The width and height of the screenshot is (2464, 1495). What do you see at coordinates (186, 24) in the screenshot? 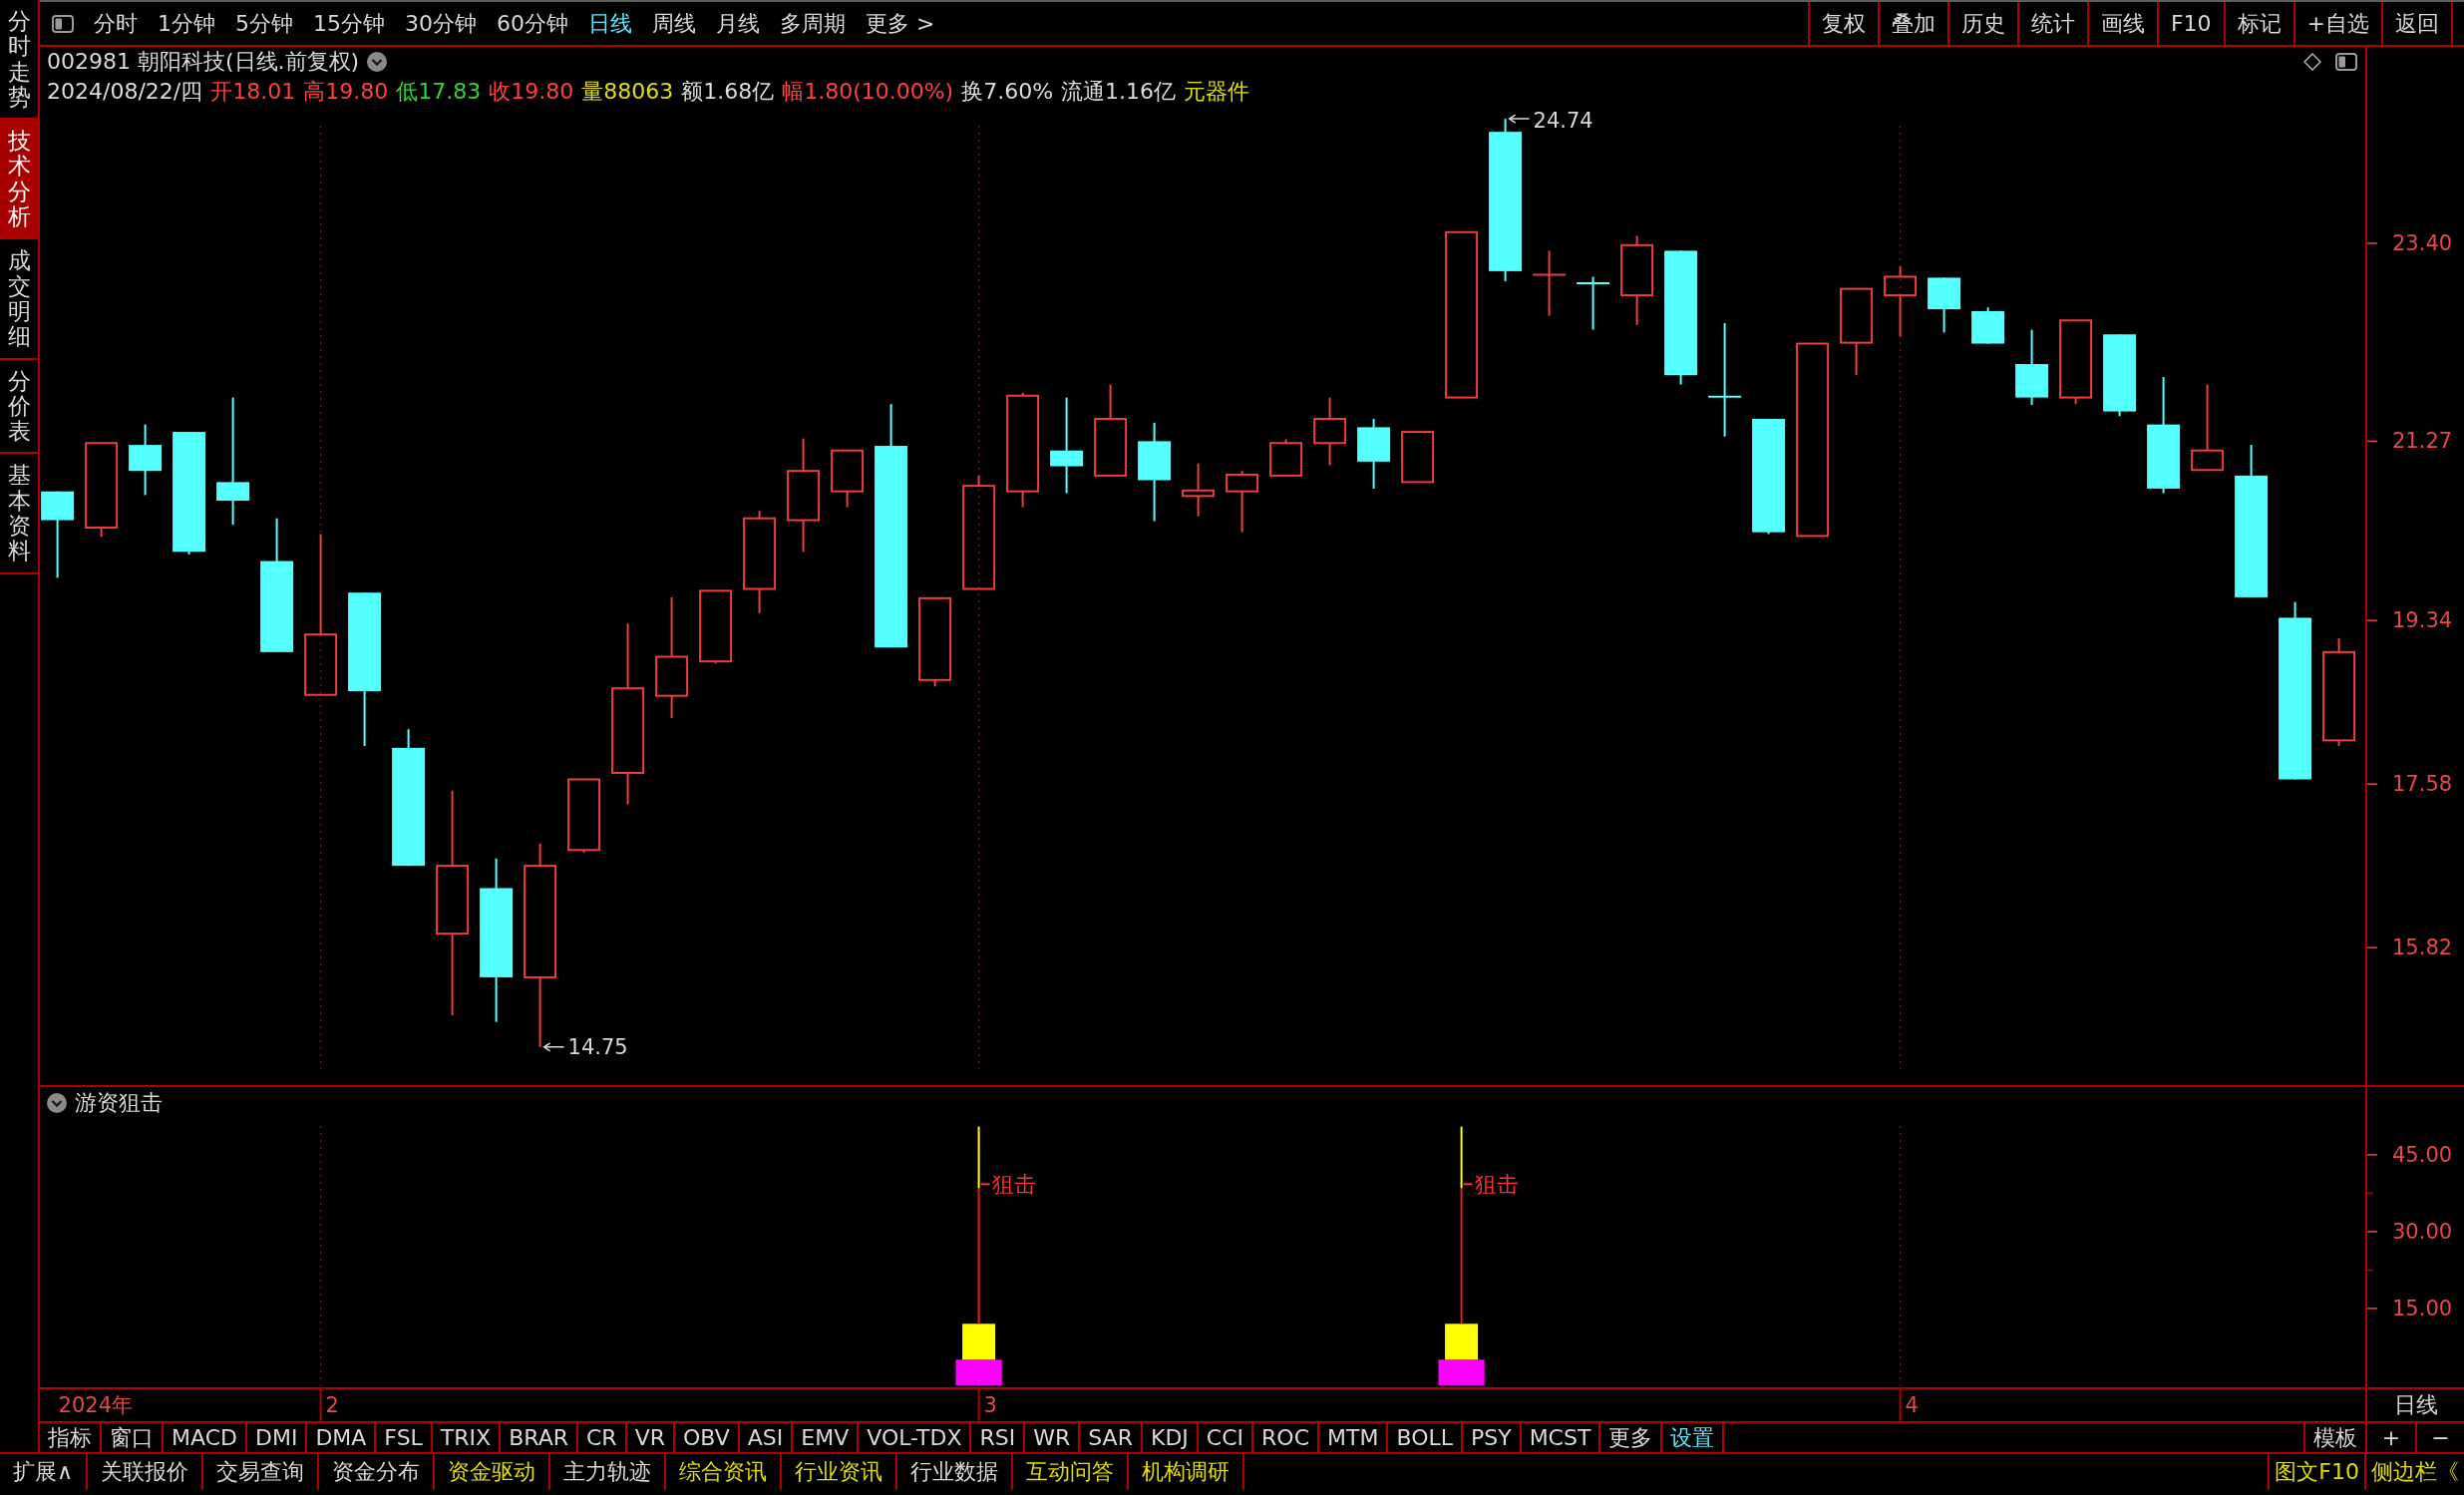
I see `period-tab: 1分钟` at bounding box center [186, 24].